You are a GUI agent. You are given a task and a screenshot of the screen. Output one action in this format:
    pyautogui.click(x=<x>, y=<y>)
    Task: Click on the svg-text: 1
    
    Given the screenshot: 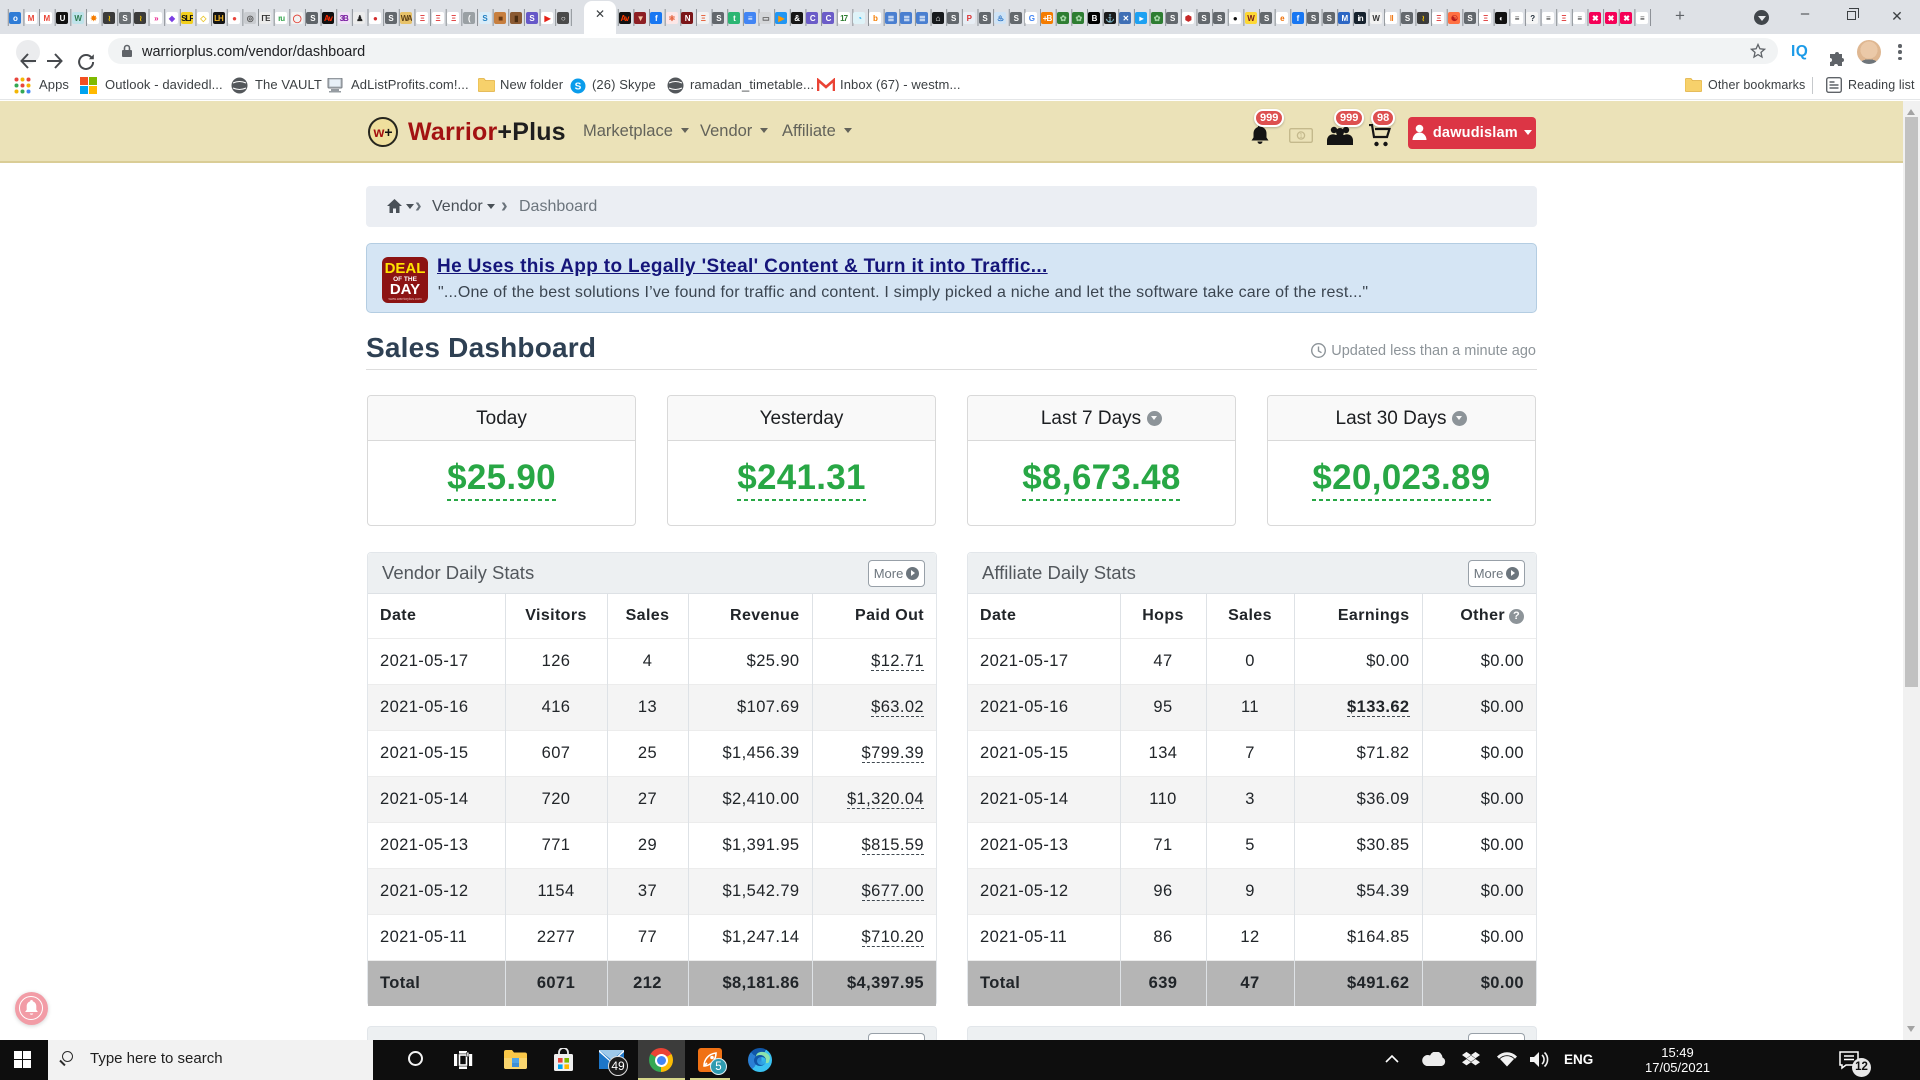 What is the action you would take?
    pyautogui.click(x=1301, y=136)
    